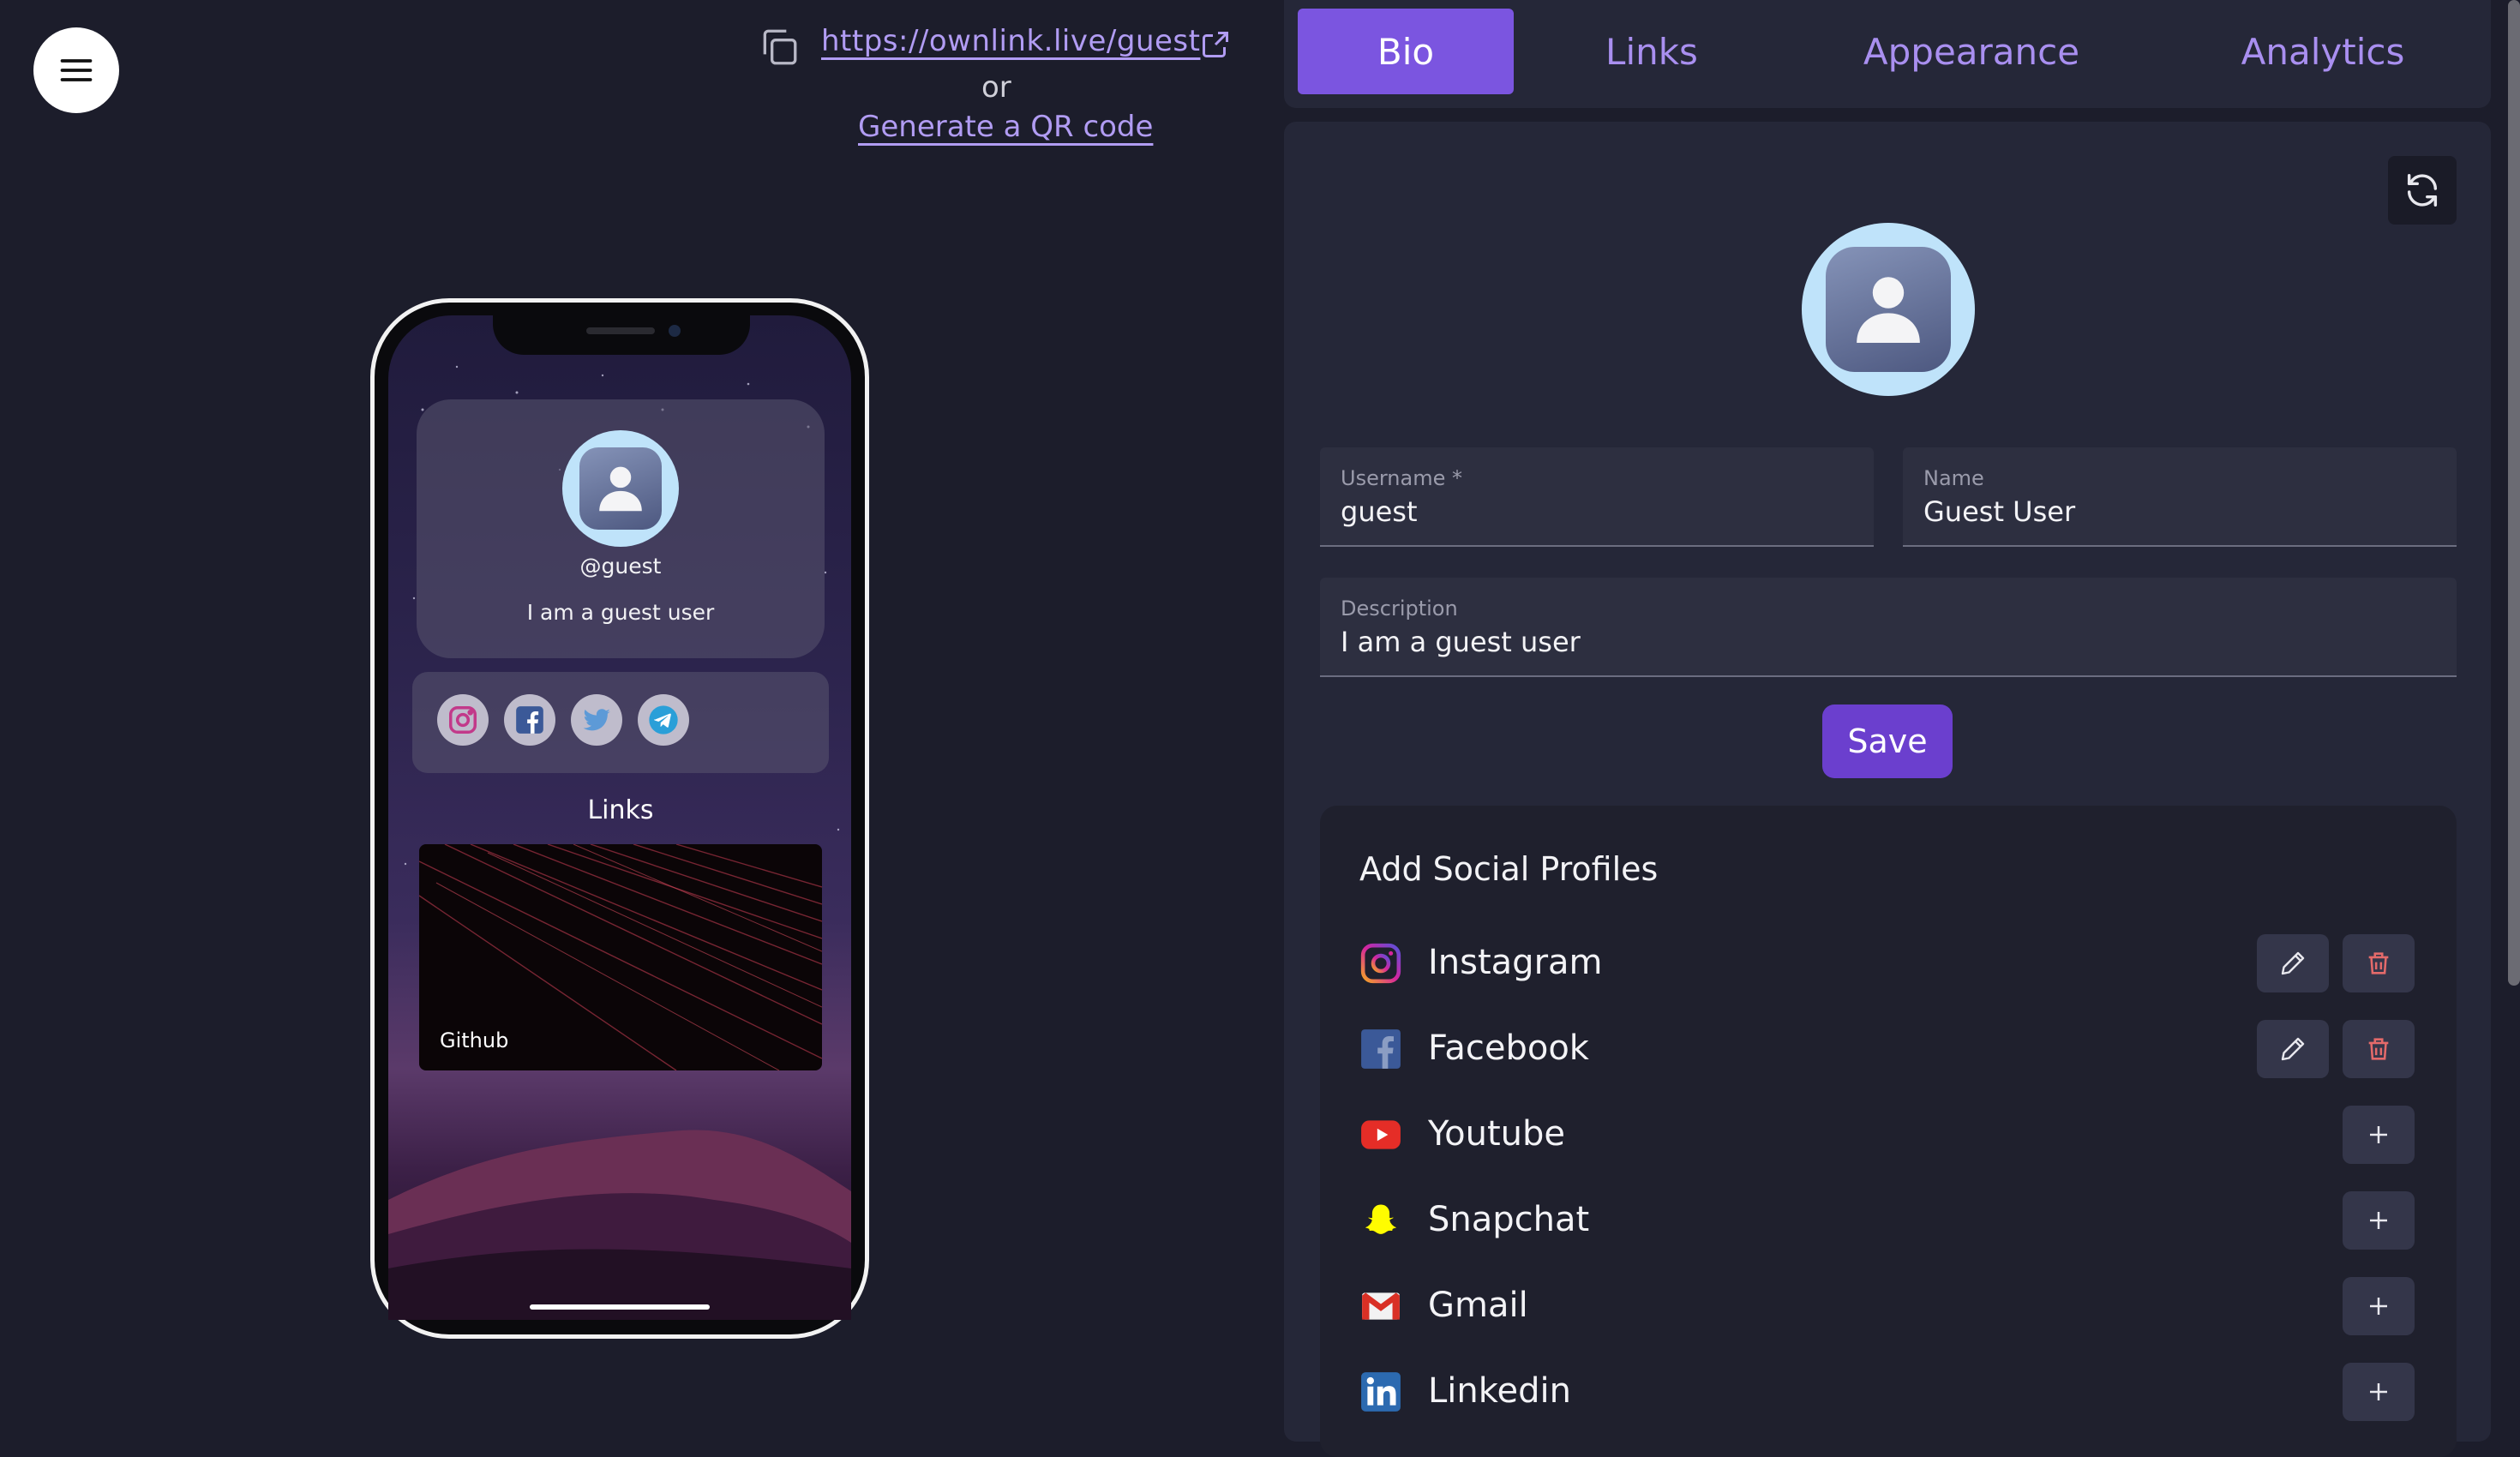  I want to click on description-label: Description, so click(1399, 609).